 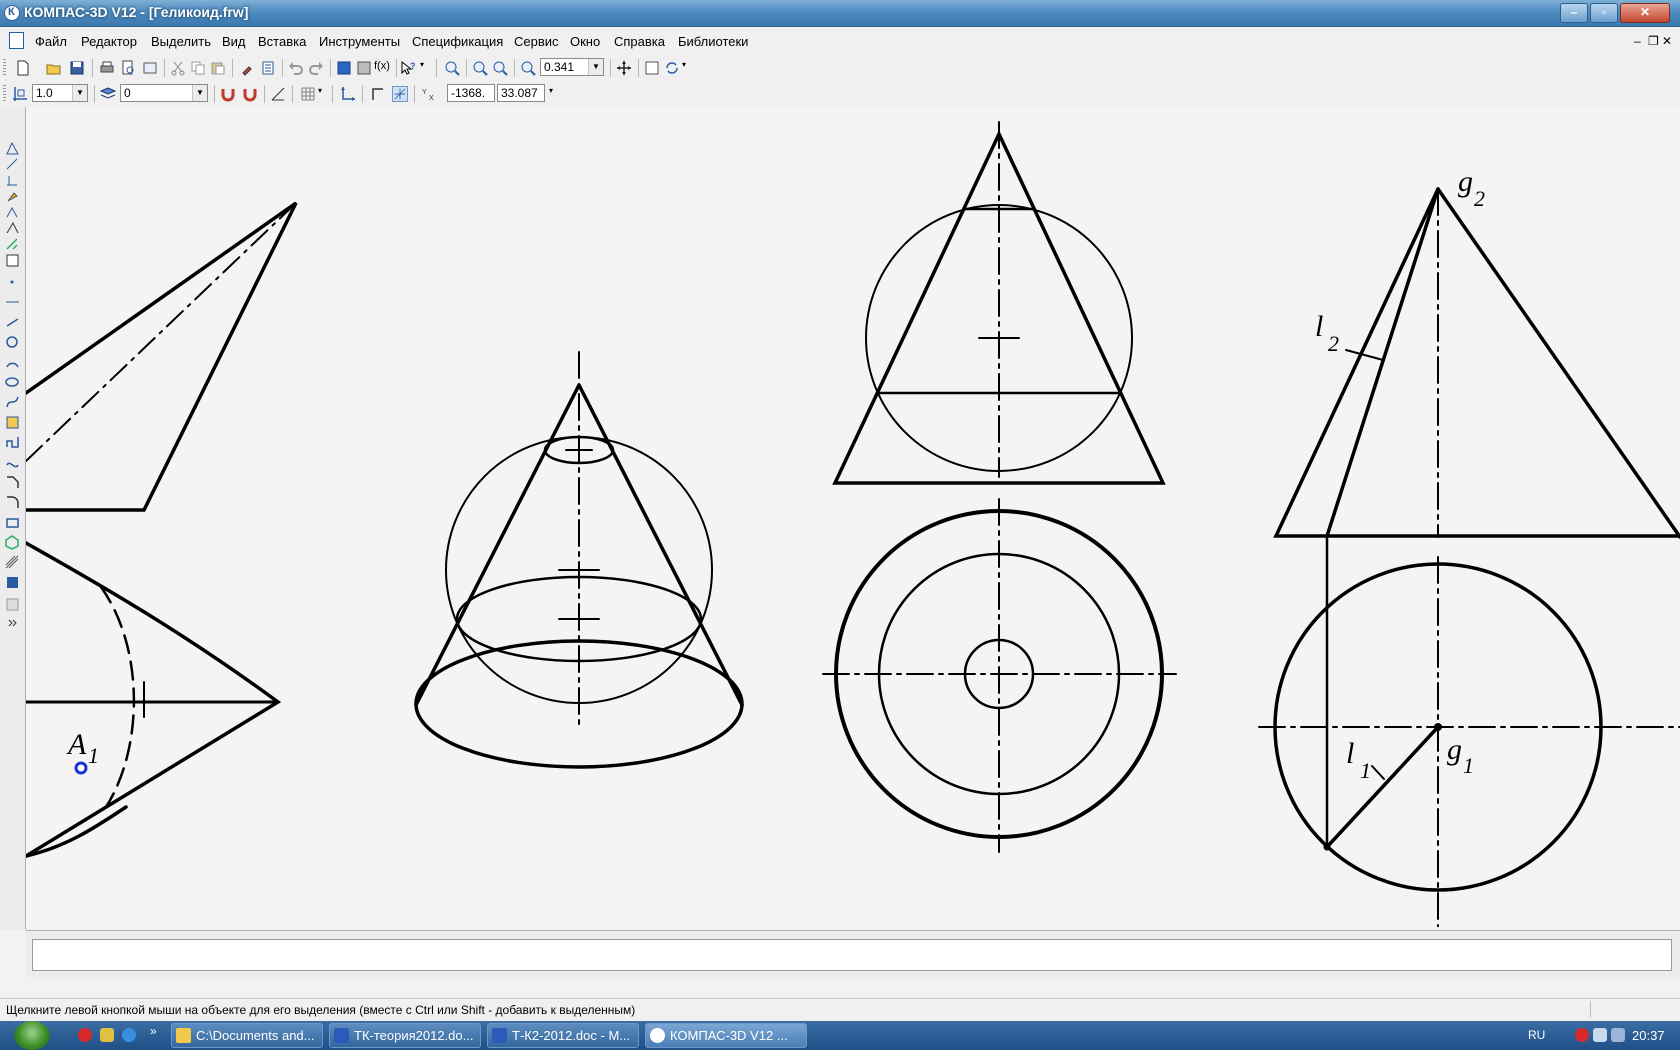 I want to click on spline-tool-icon, so click(x=12, y=402).